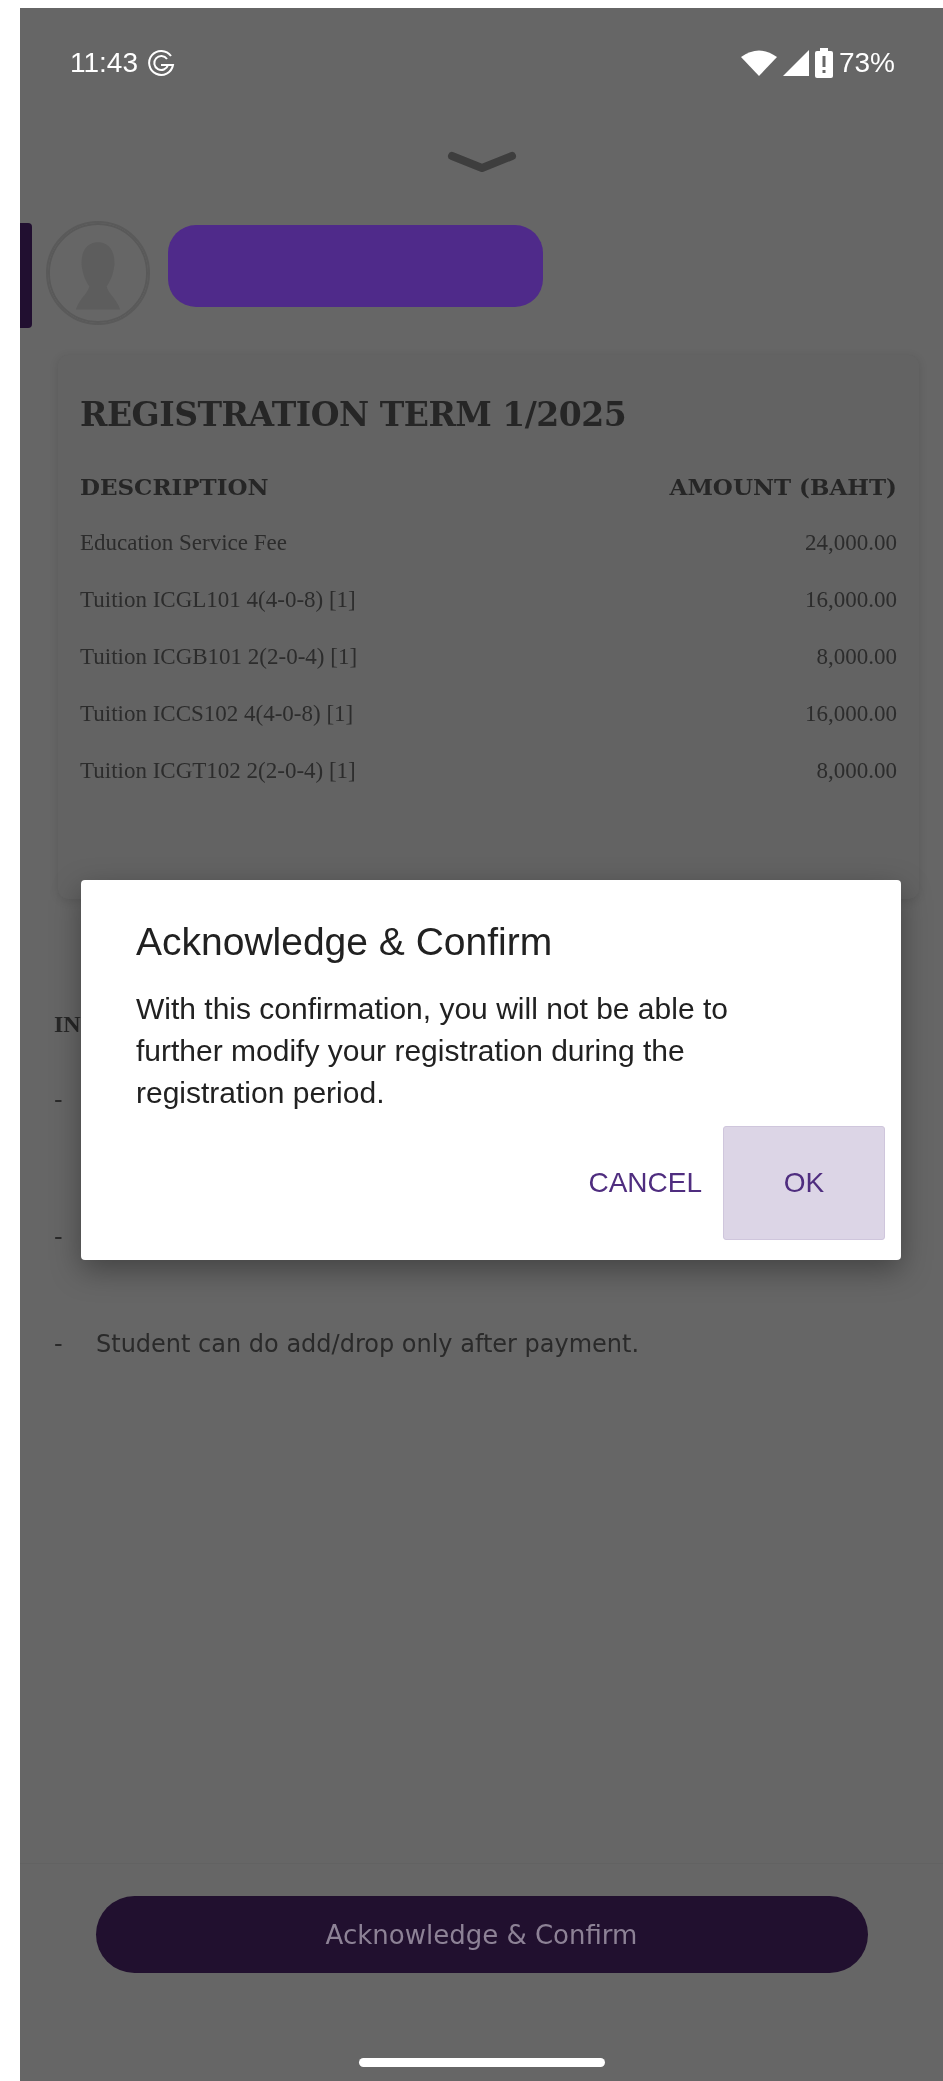  What do you see at coordinates (783, 486) in the screenshot?
I see `column-header: AMOUNT (BAHT)` at bounding box center [783, 486].